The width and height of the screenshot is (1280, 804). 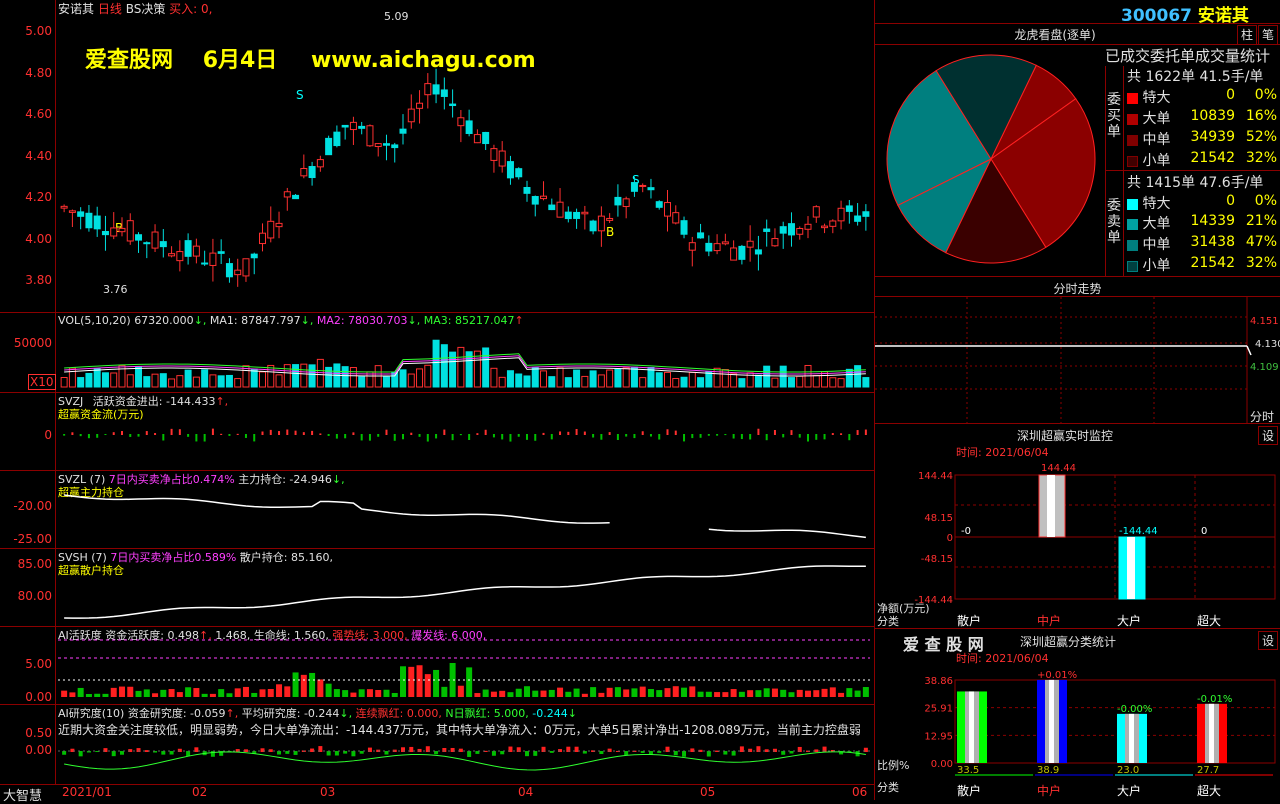 What do you see at coordinates (1265, 201) in the screenshot?
I see `order-pct: 0%` at bounding box center [1265, 201].